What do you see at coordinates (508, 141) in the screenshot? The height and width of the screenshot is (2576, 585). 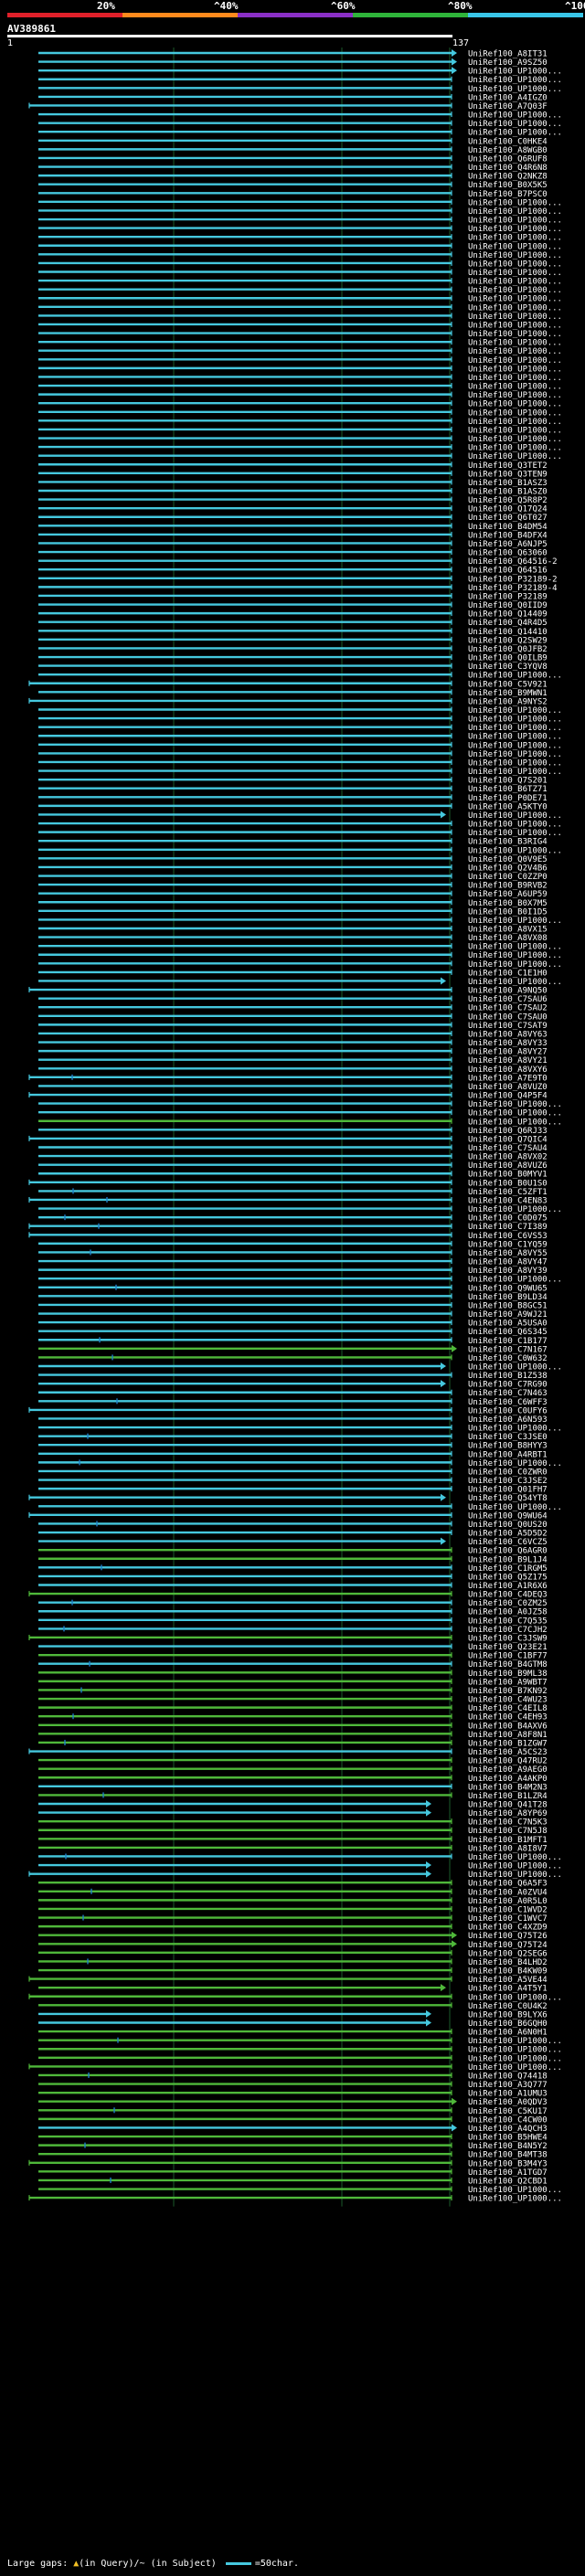 I see `hit-label: UniRef100_C0HKE4` at bounding box center [508, 141].